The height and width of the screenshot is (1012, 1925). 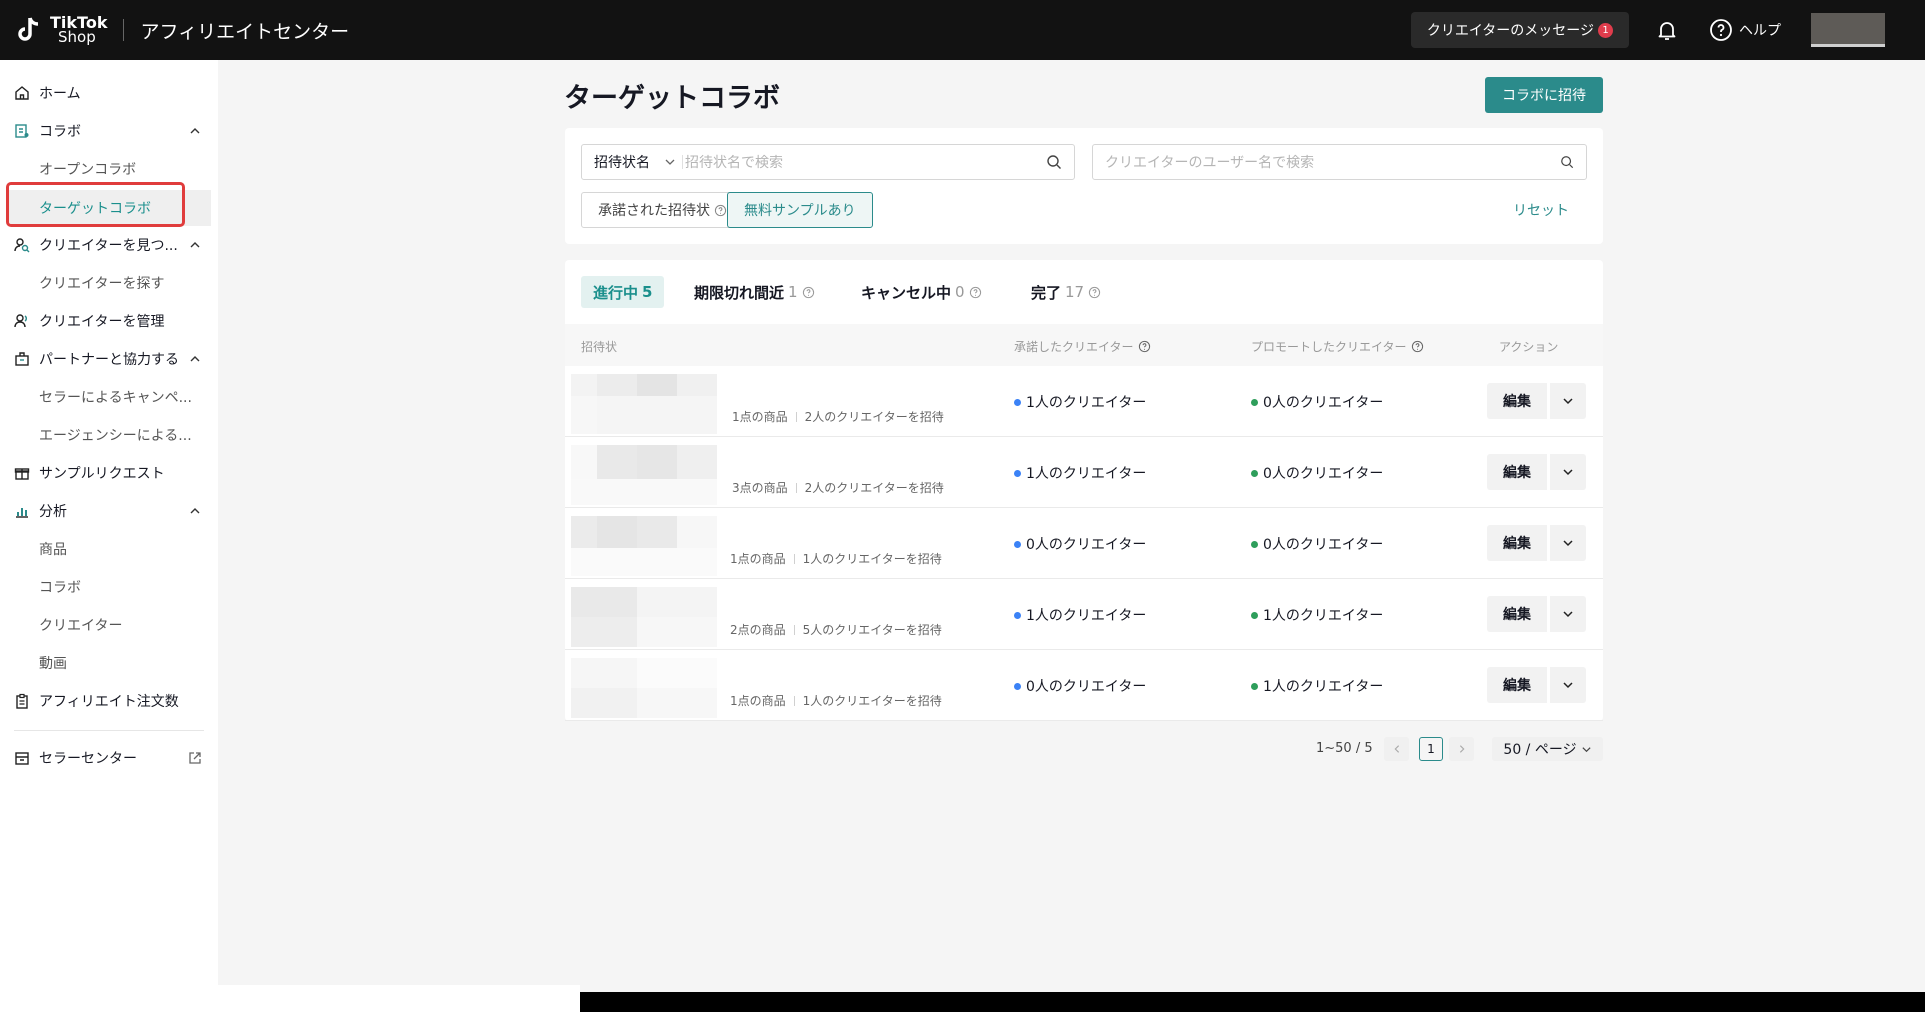 What do you see at coordinates (872, 630) in the screenshot?
I see `invited-count: 5人のクリエイターを招待` at bounding box center [872, 630].